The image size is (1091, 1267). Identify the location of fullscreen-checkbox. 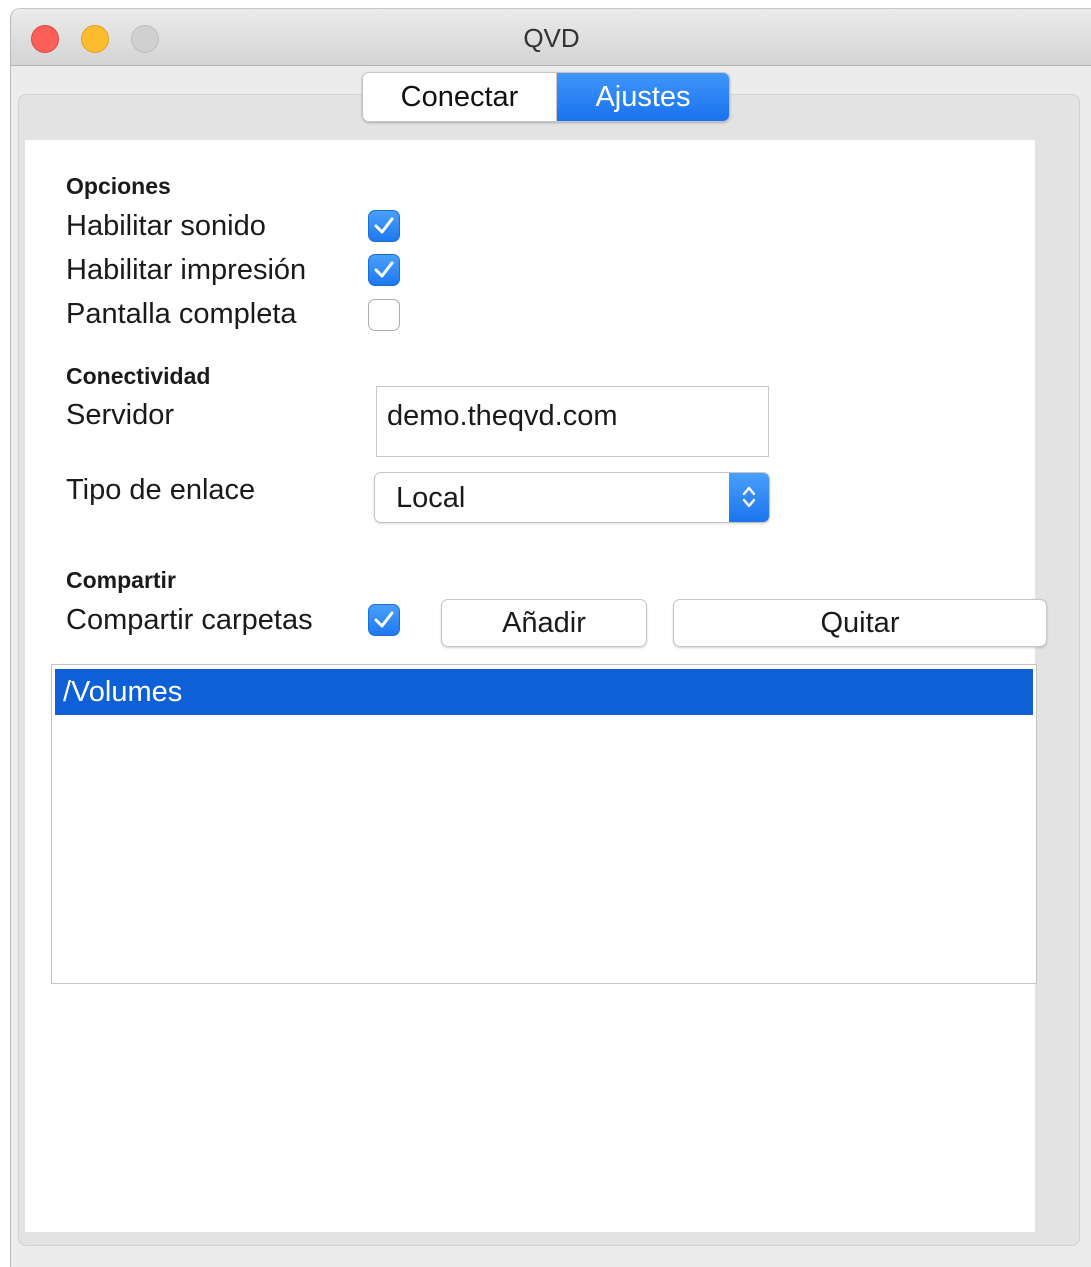
(384, 315).